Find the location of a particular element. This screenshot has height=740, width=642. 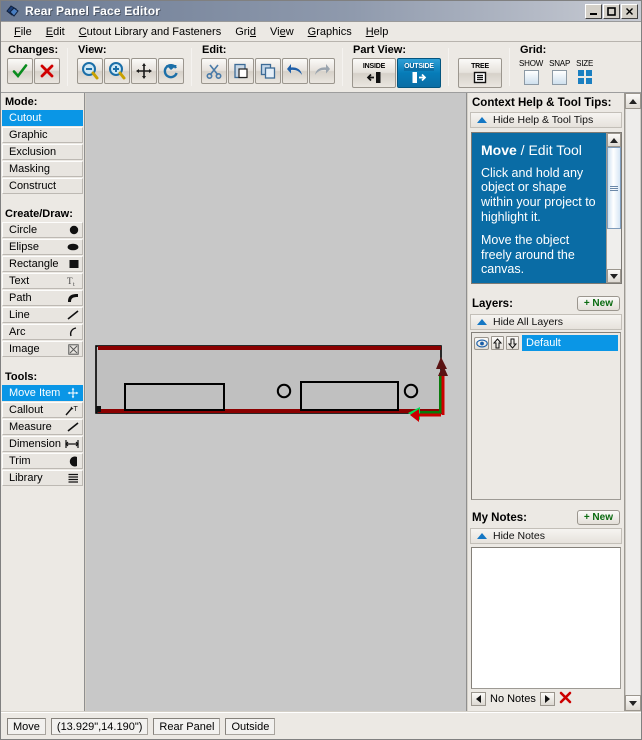

help-scroll-track is located at coordinates (614, 208).